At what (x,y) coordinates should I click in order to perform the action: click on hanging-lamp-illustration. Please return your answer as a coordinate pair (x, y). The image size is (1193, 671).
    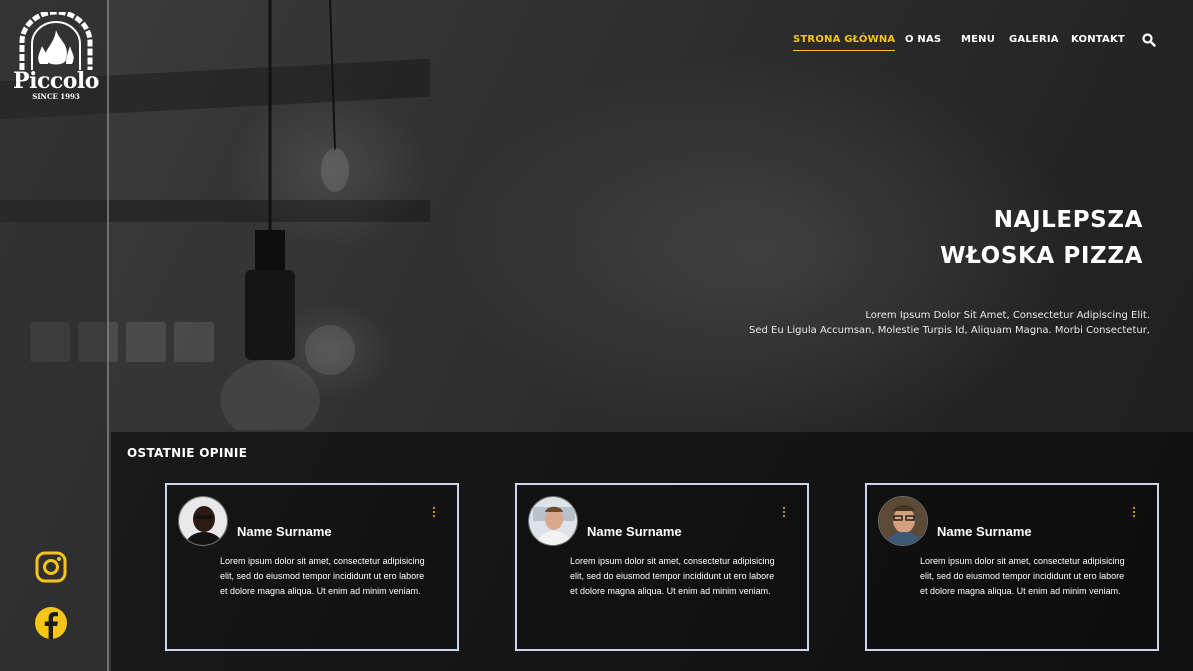
    Looking at the image, I should click on (287, 215).